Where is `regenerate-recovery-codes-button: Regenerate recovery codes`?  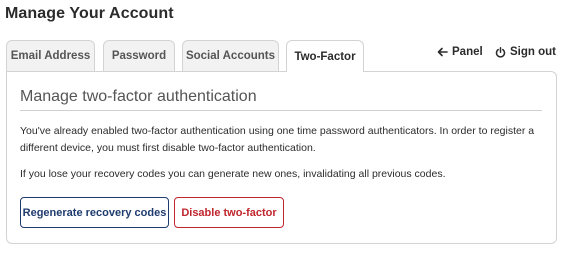
regenerate-recovery-codes-button: Regenerate recovery codes is located at coordinates (94, 212).